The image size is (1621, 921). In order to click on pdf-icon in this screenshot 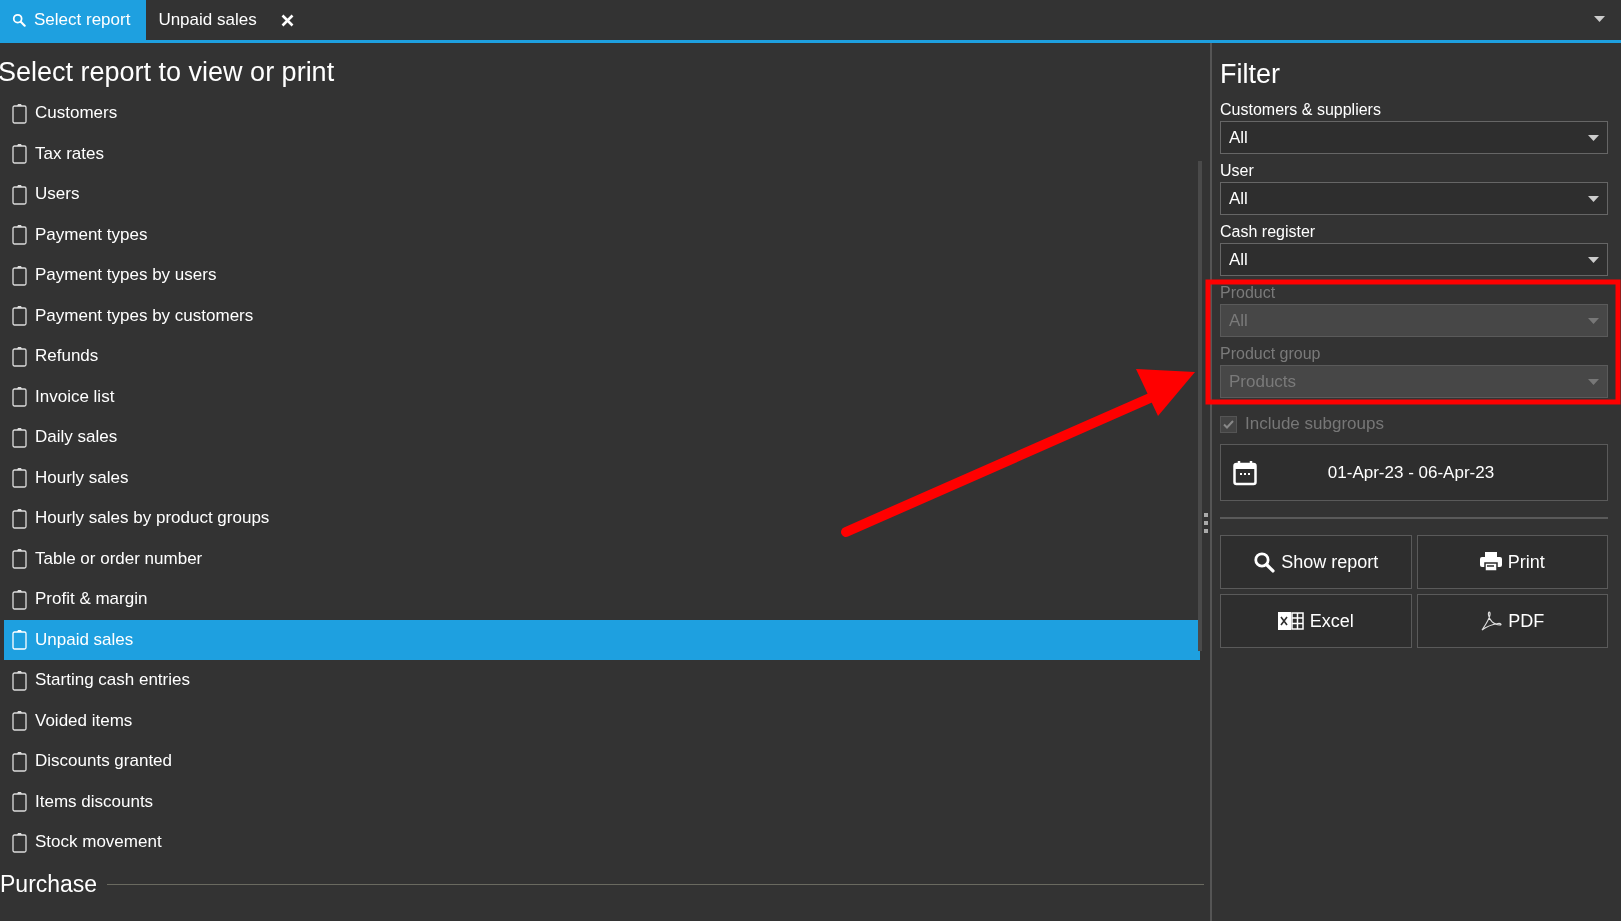, I will do `click(1491, 621)`.